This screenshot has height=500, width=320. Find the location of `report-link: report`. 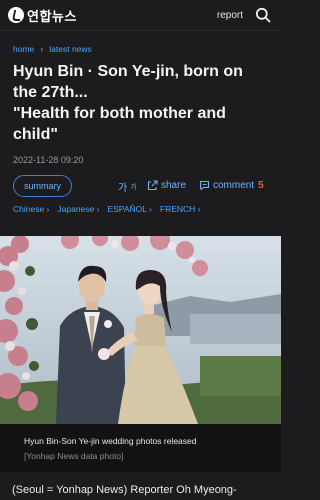

report-link: report is located at coordinates (230, 15).